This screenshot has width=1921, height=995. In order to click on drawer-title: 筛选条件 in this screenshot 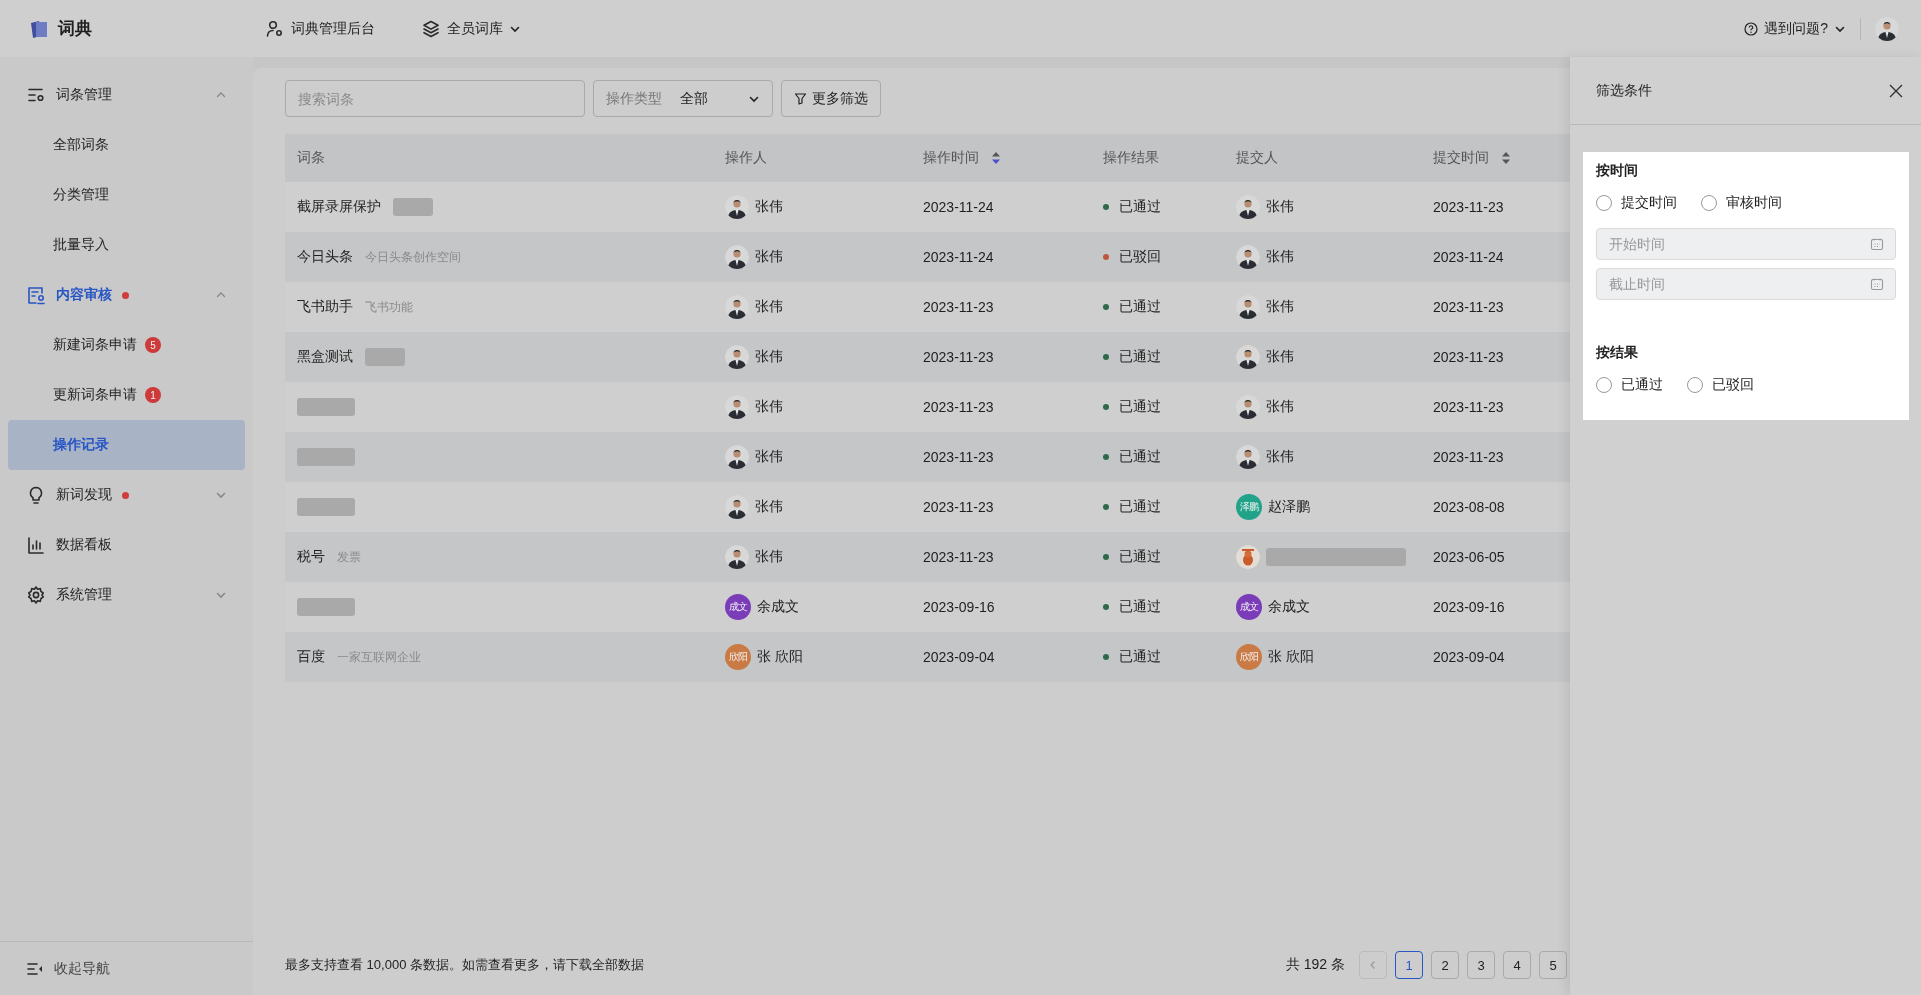, I will do `click(1624, 90)`.